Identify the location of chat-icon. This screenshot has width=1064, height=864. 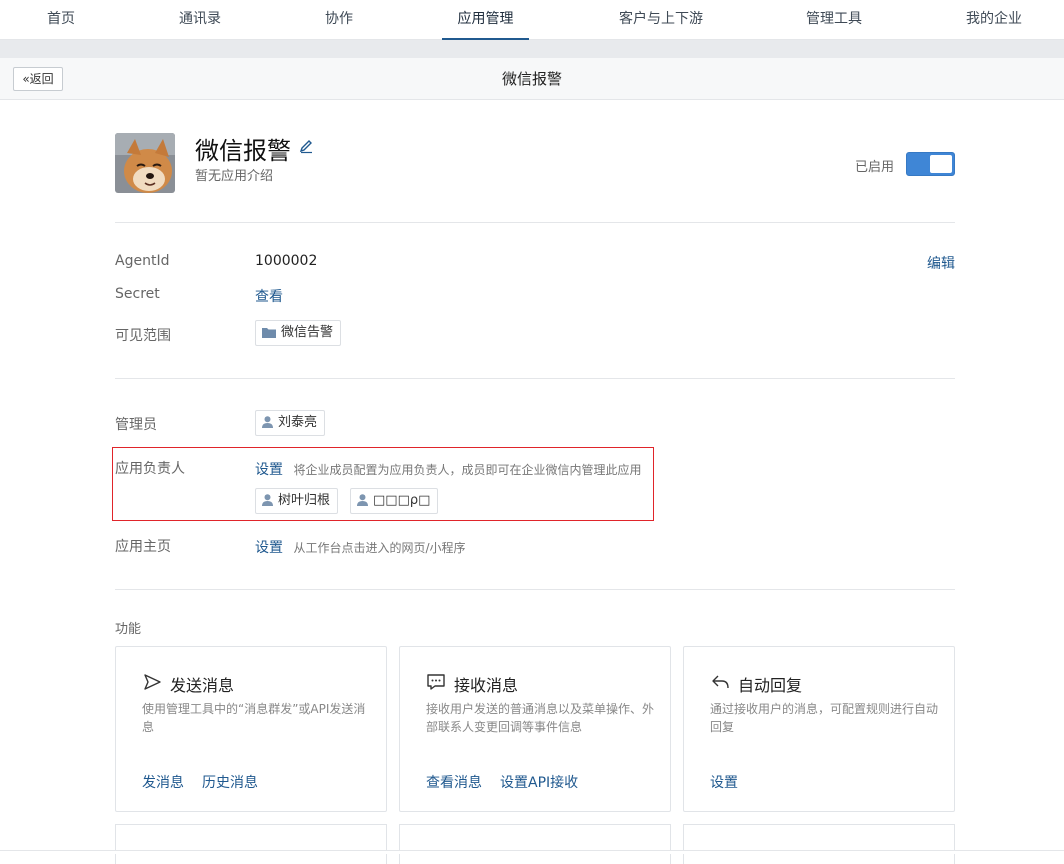
(436, 682).